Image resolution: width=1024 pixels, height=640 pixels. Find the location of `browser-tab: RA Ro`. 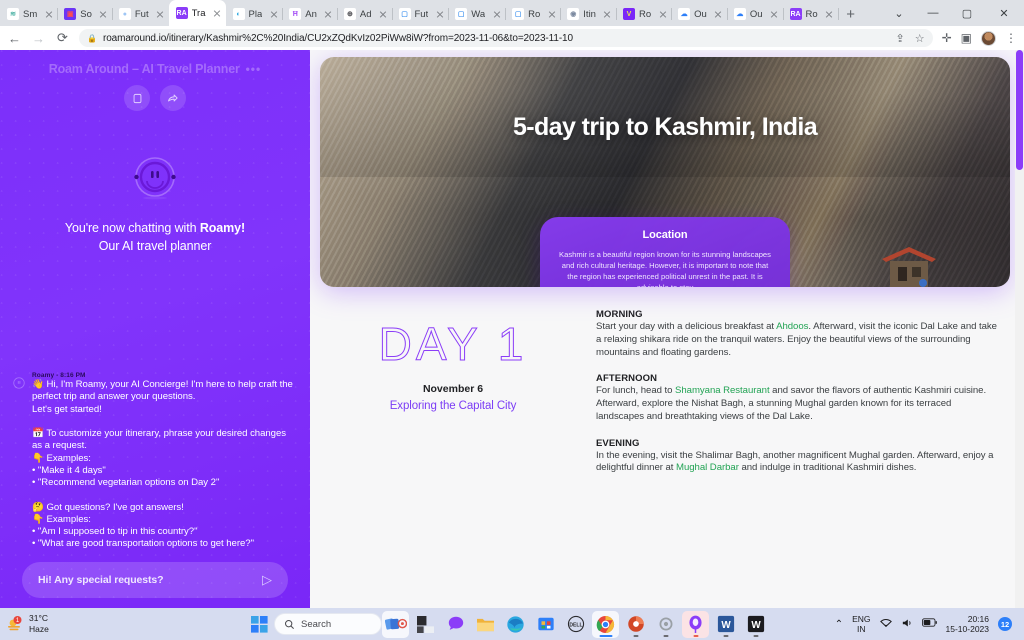

browser-tab: RA Ro is located at coordinates (811, 14).